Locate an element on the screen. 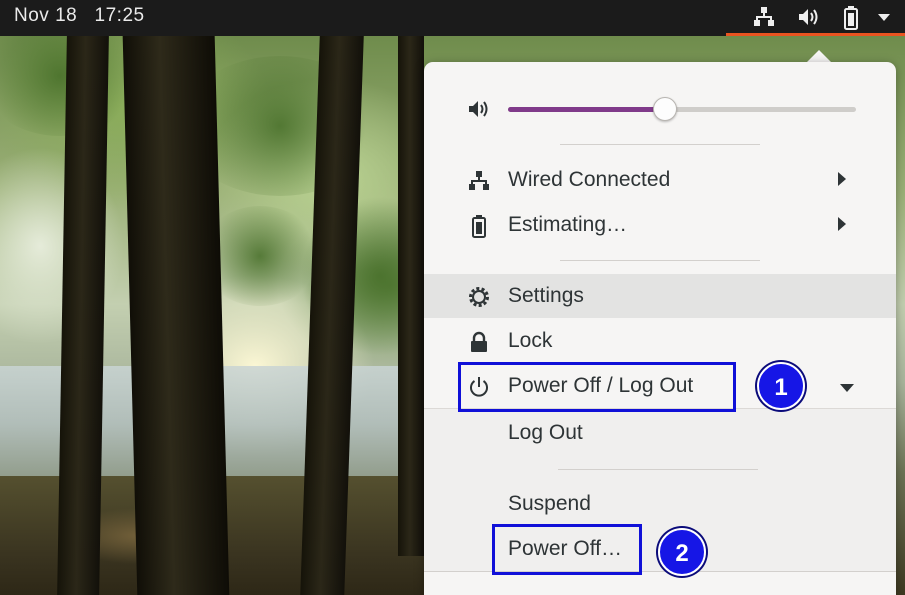 The image size is (905, 595). volume-slider-handle is located at coordinates (664, 109).